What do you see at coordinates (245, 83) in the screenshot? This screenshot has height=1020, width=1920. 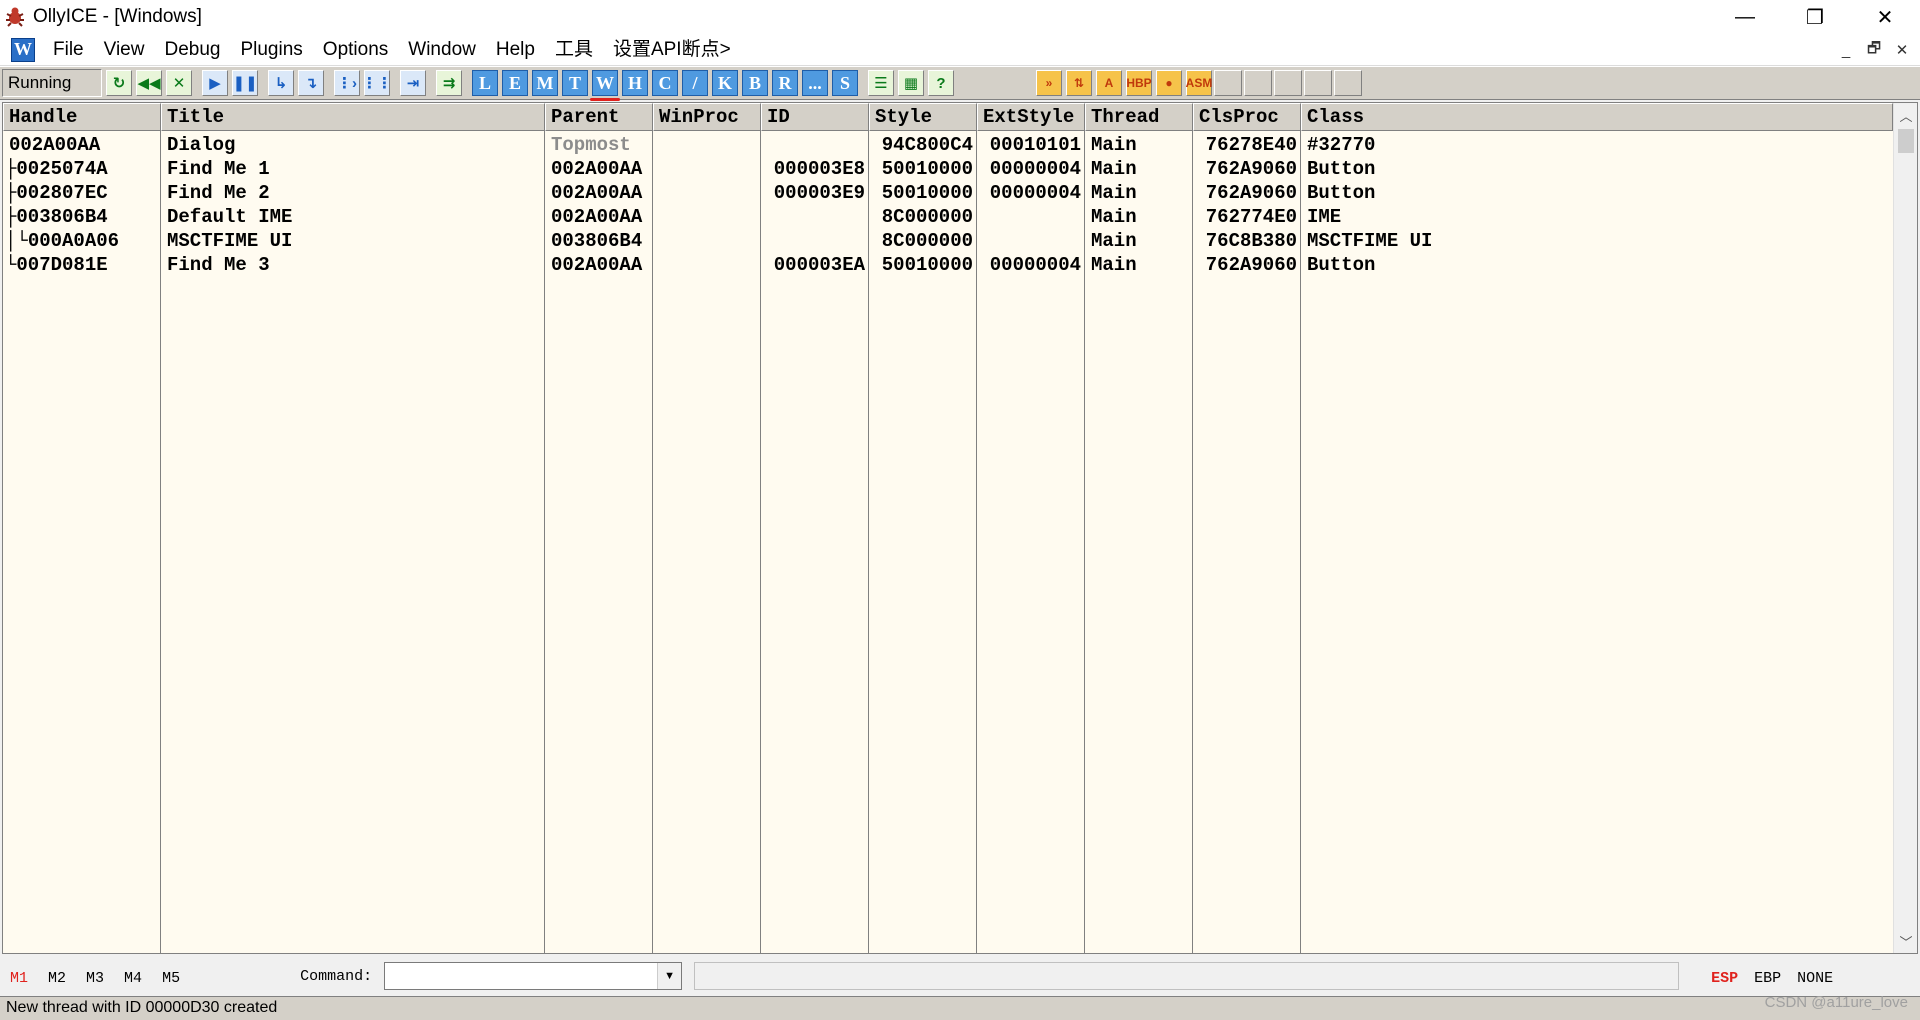 I see `pause-icon: ❚❚` at bounding box center [245, 83].